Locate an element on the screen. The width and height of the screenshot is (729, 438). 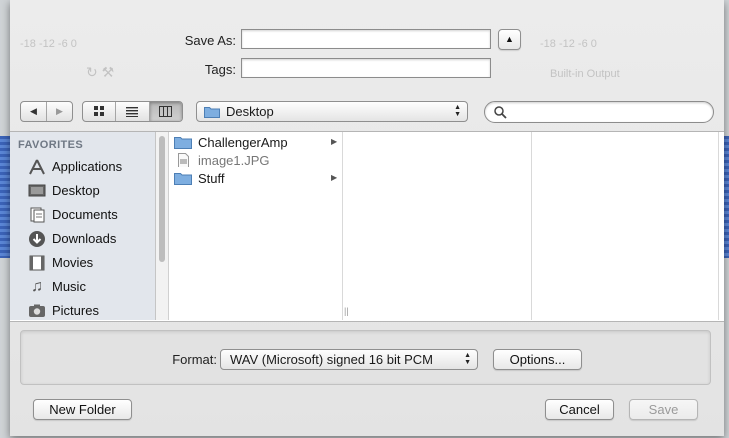
triangle-up-icon: ▲ is located at coordinates (509, 39).